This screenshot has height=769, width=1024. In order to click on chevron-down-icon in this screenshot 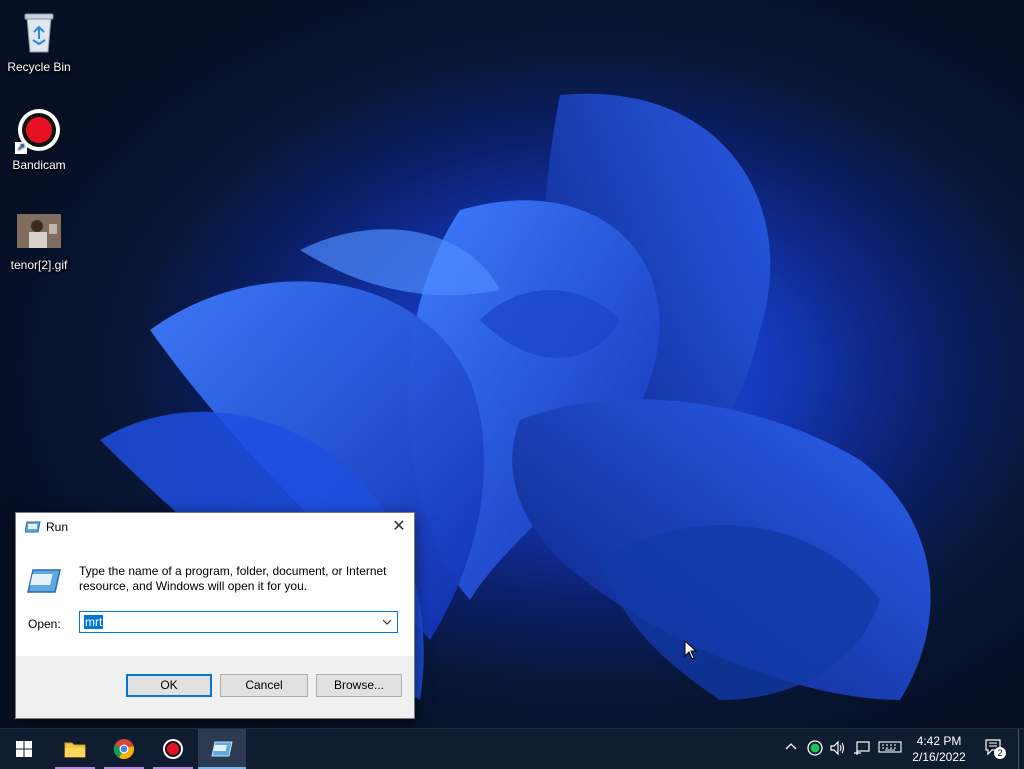, I will do `click(387, 622)`.